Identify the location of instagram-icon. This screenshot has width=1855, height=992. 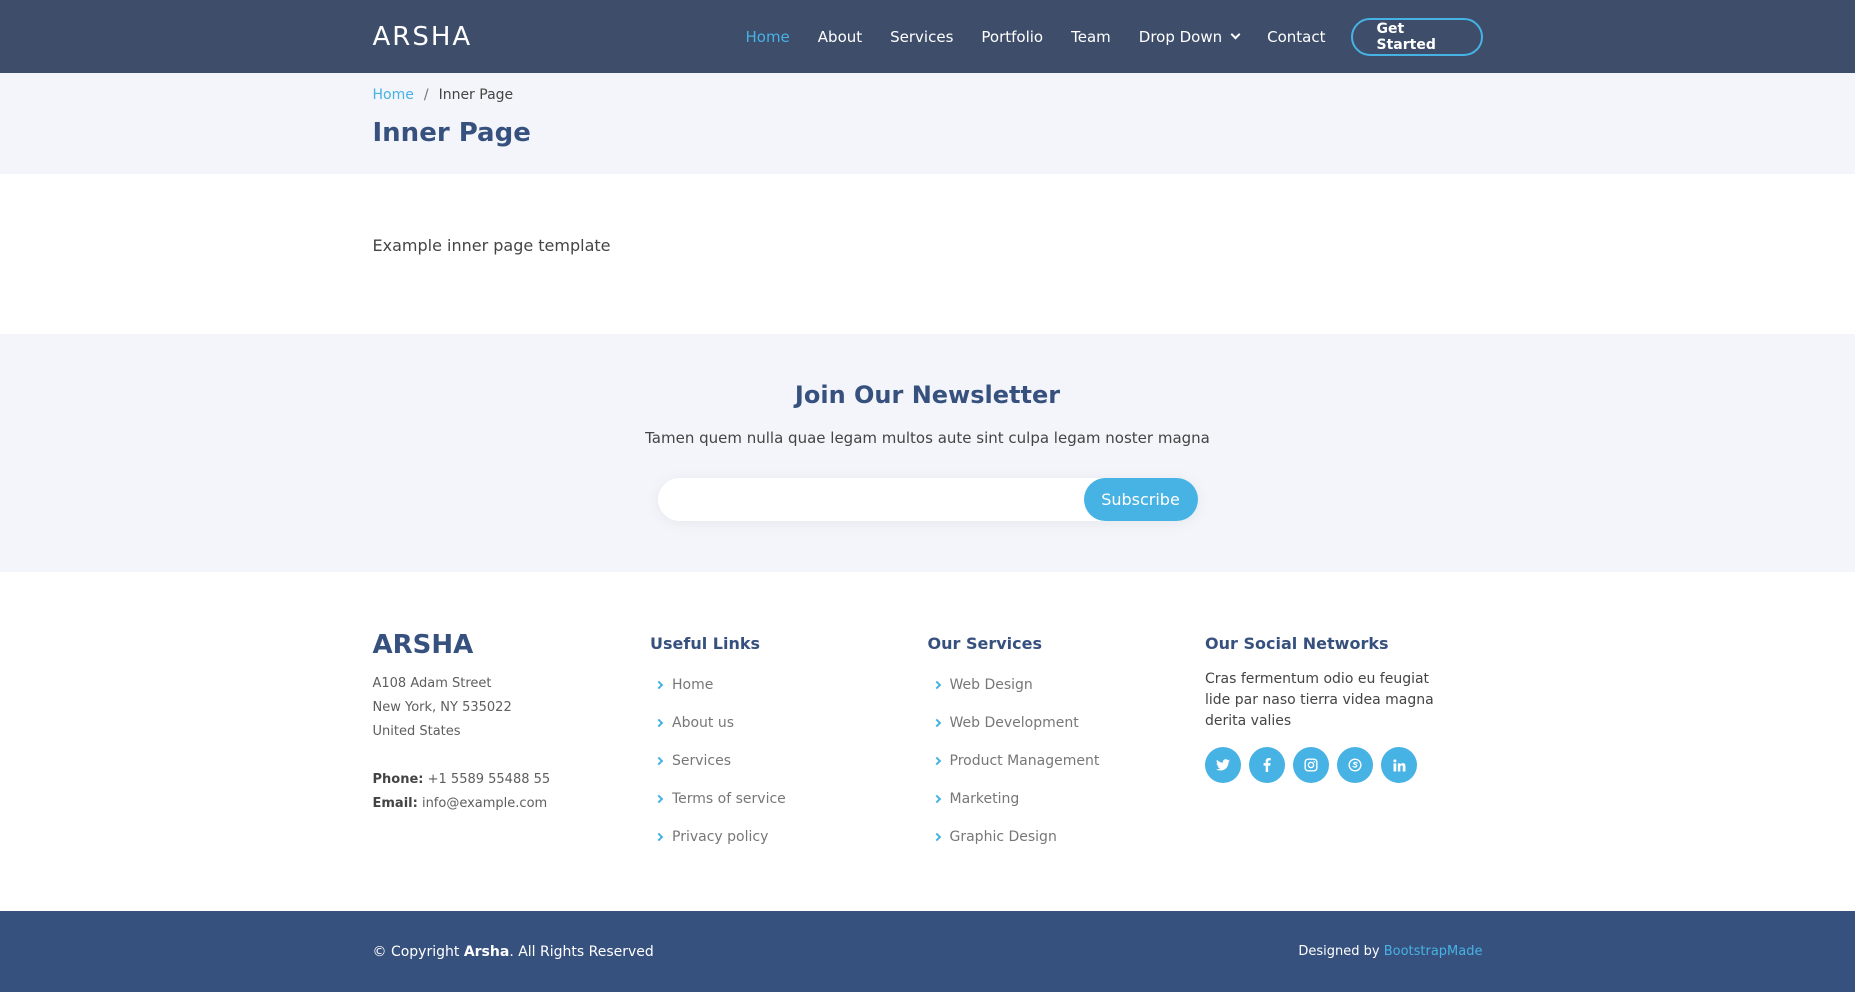
(1311, 765).